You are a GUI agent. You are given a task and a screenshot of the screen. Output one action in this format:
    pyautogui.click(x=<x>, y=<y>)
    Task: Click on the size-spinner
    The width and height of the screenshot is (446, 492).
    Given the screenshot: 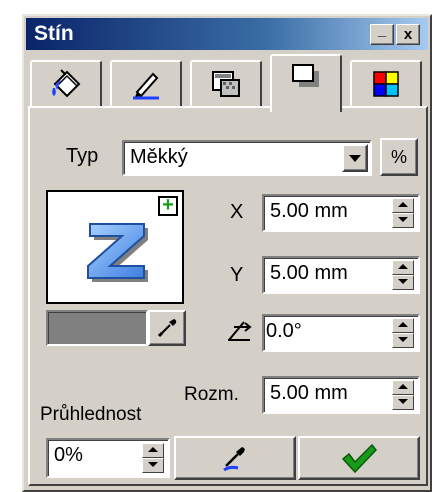 What is the action you would take?
    pyautogui.click(x=403, y=395)
    